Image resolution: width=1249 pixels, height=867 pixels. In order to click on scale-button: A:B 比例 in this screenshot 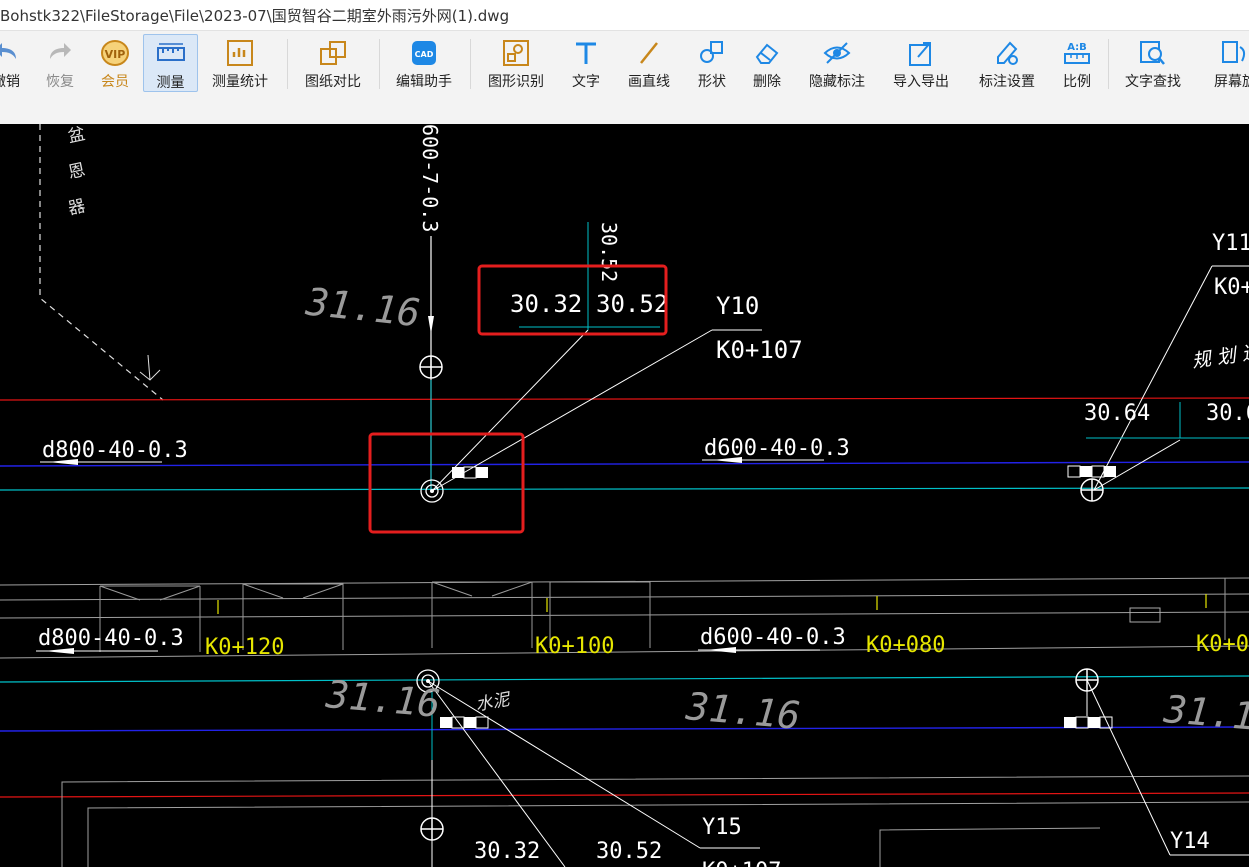, I will do `click(1077, 63)`.